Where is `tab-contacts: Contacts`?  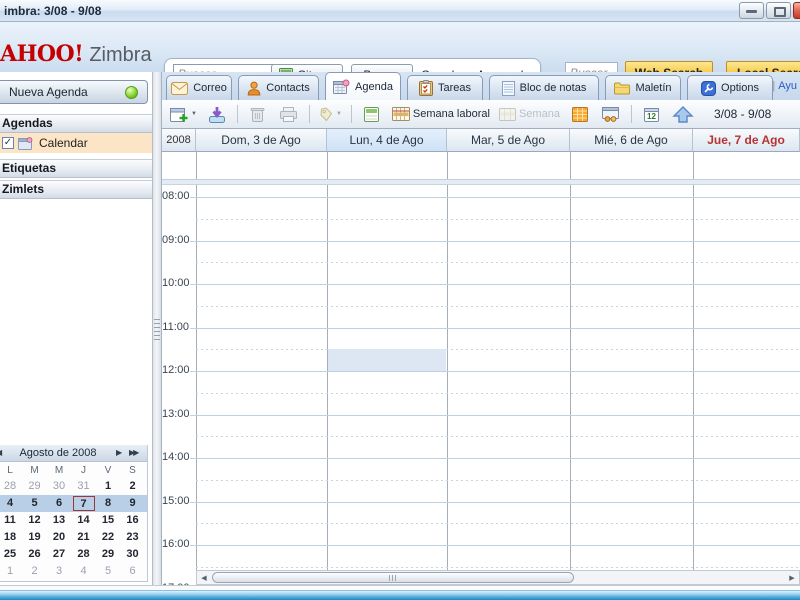
tab-contacts: Contacts is located at coordinates (278, 87).